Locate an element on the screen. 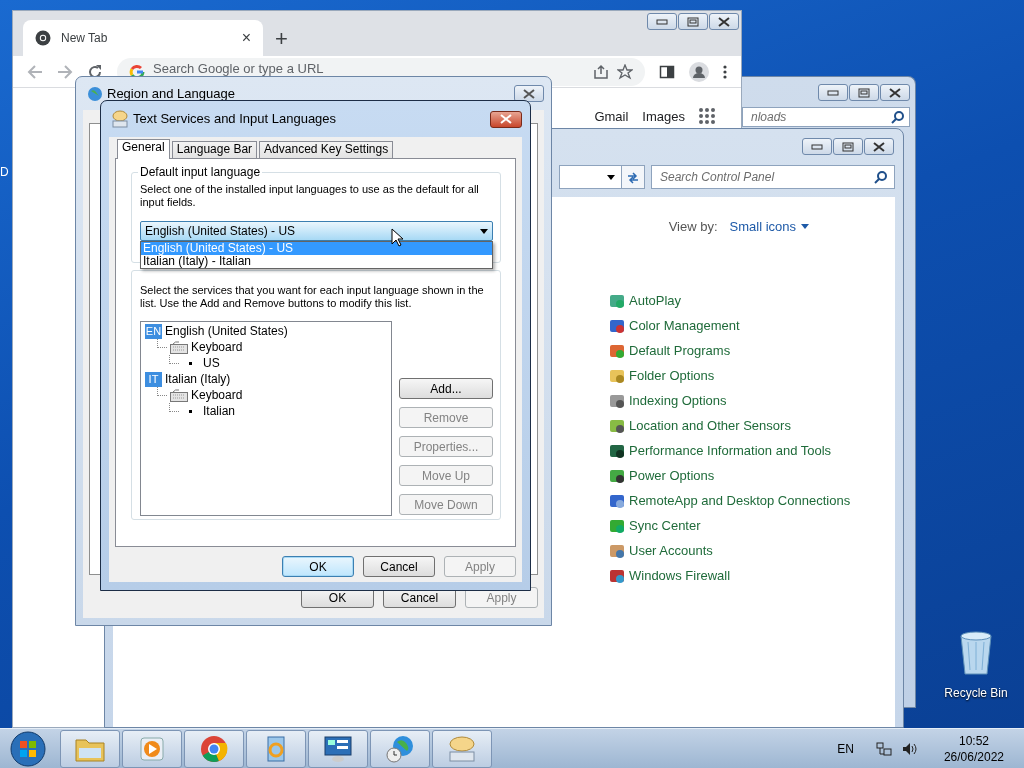 This screenshot has width=1024, height=768. maximize-icon is located at coordinates (864, 92).